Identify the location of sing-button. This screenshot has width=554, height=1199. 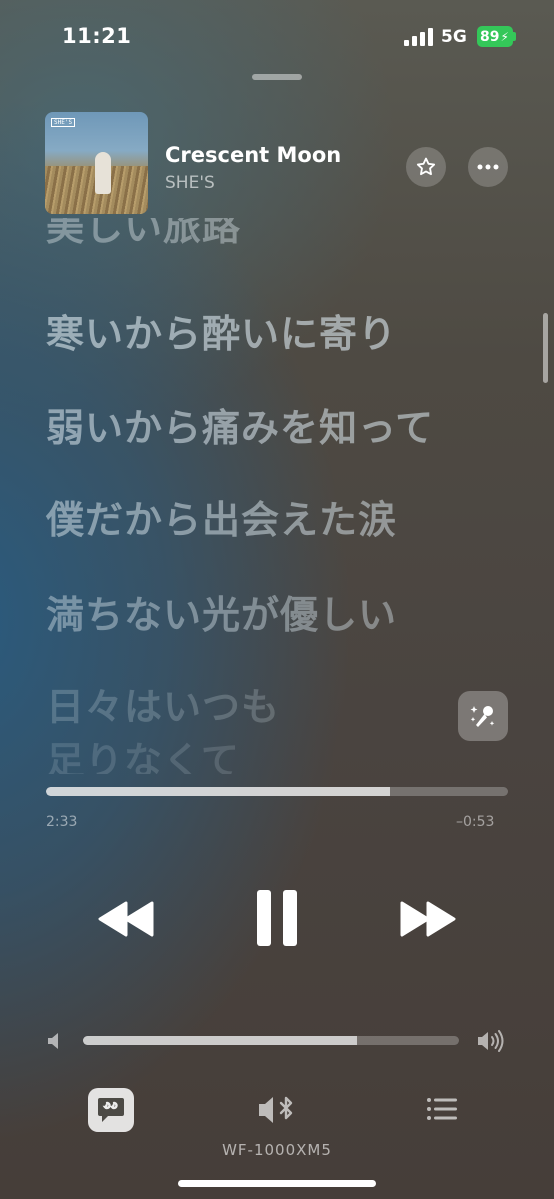
(483, 716).